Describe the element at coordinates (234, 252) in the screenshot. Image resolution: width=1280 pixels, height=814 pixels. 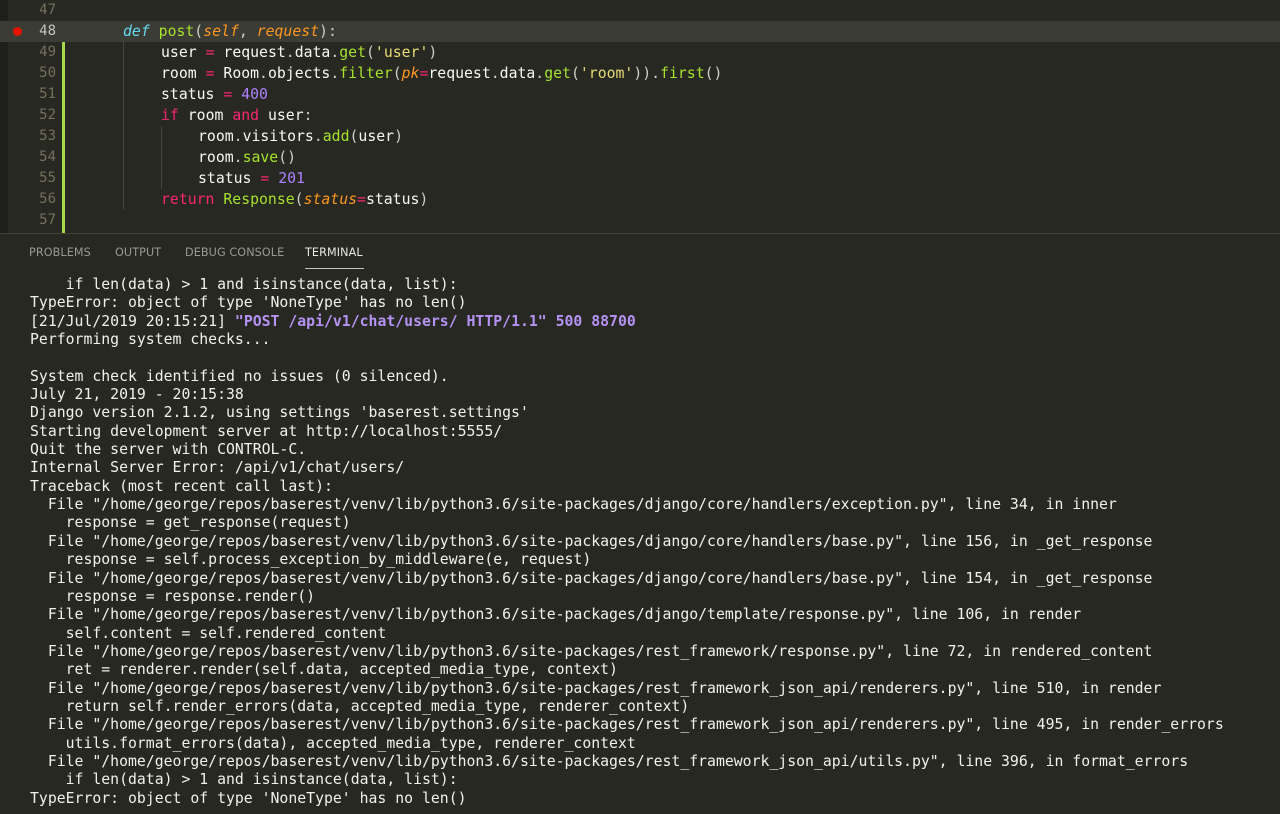
I see `tab-debug-console: DEBUG CONSOLE` at that location.